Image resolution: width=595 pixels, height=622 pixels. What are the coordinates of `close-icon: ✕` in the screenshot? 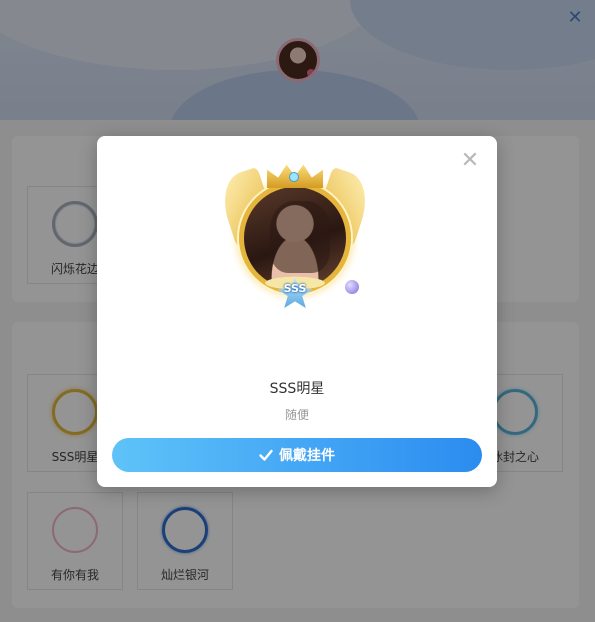 It's located at (470, 161).